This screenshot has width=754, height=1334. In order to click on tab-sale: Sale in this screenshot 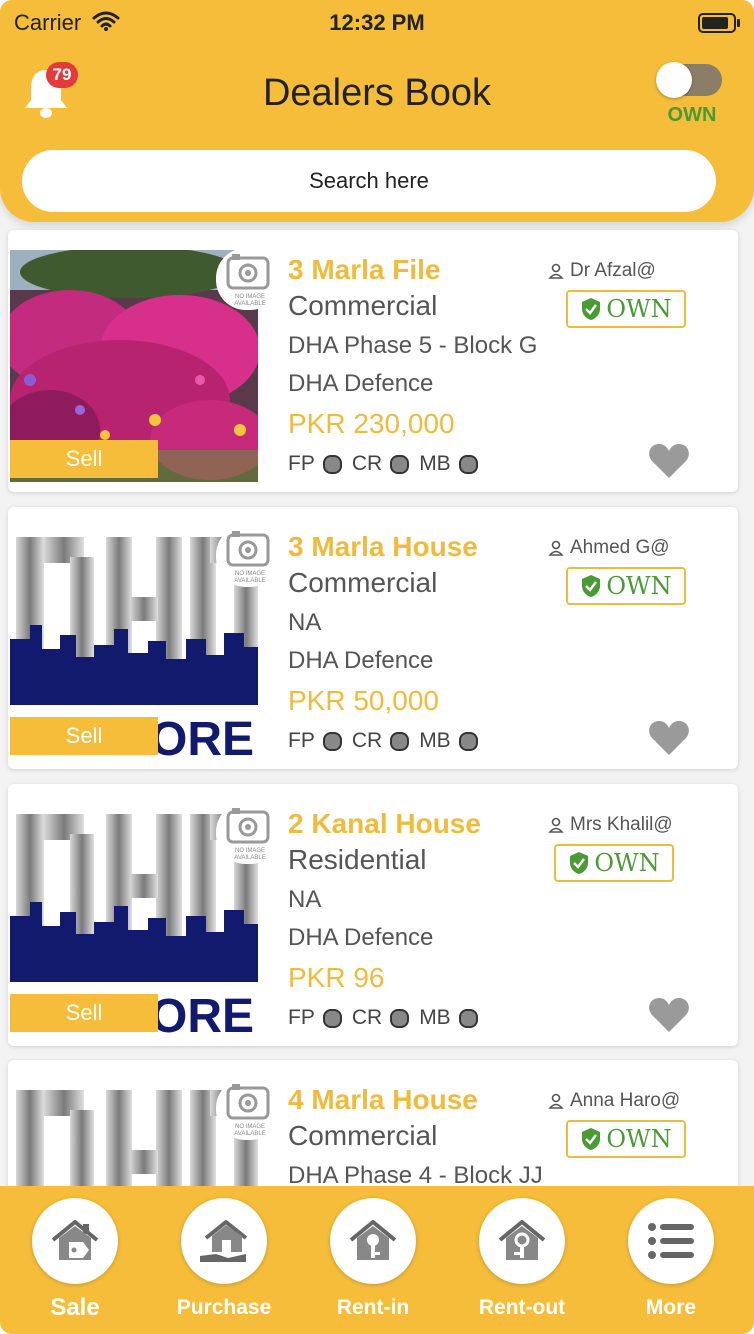, I will do `click(75, 1263)`.